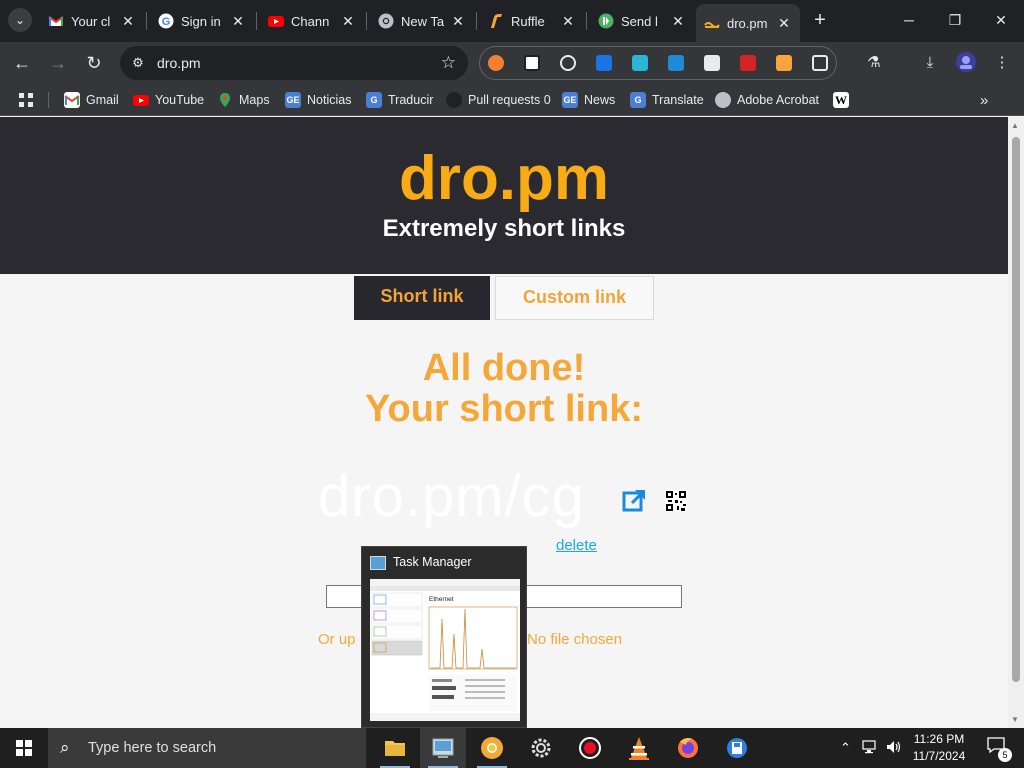 This screenshot has height=768, width=1024. I want to click on reload-button: ↻, so click(94, 63).